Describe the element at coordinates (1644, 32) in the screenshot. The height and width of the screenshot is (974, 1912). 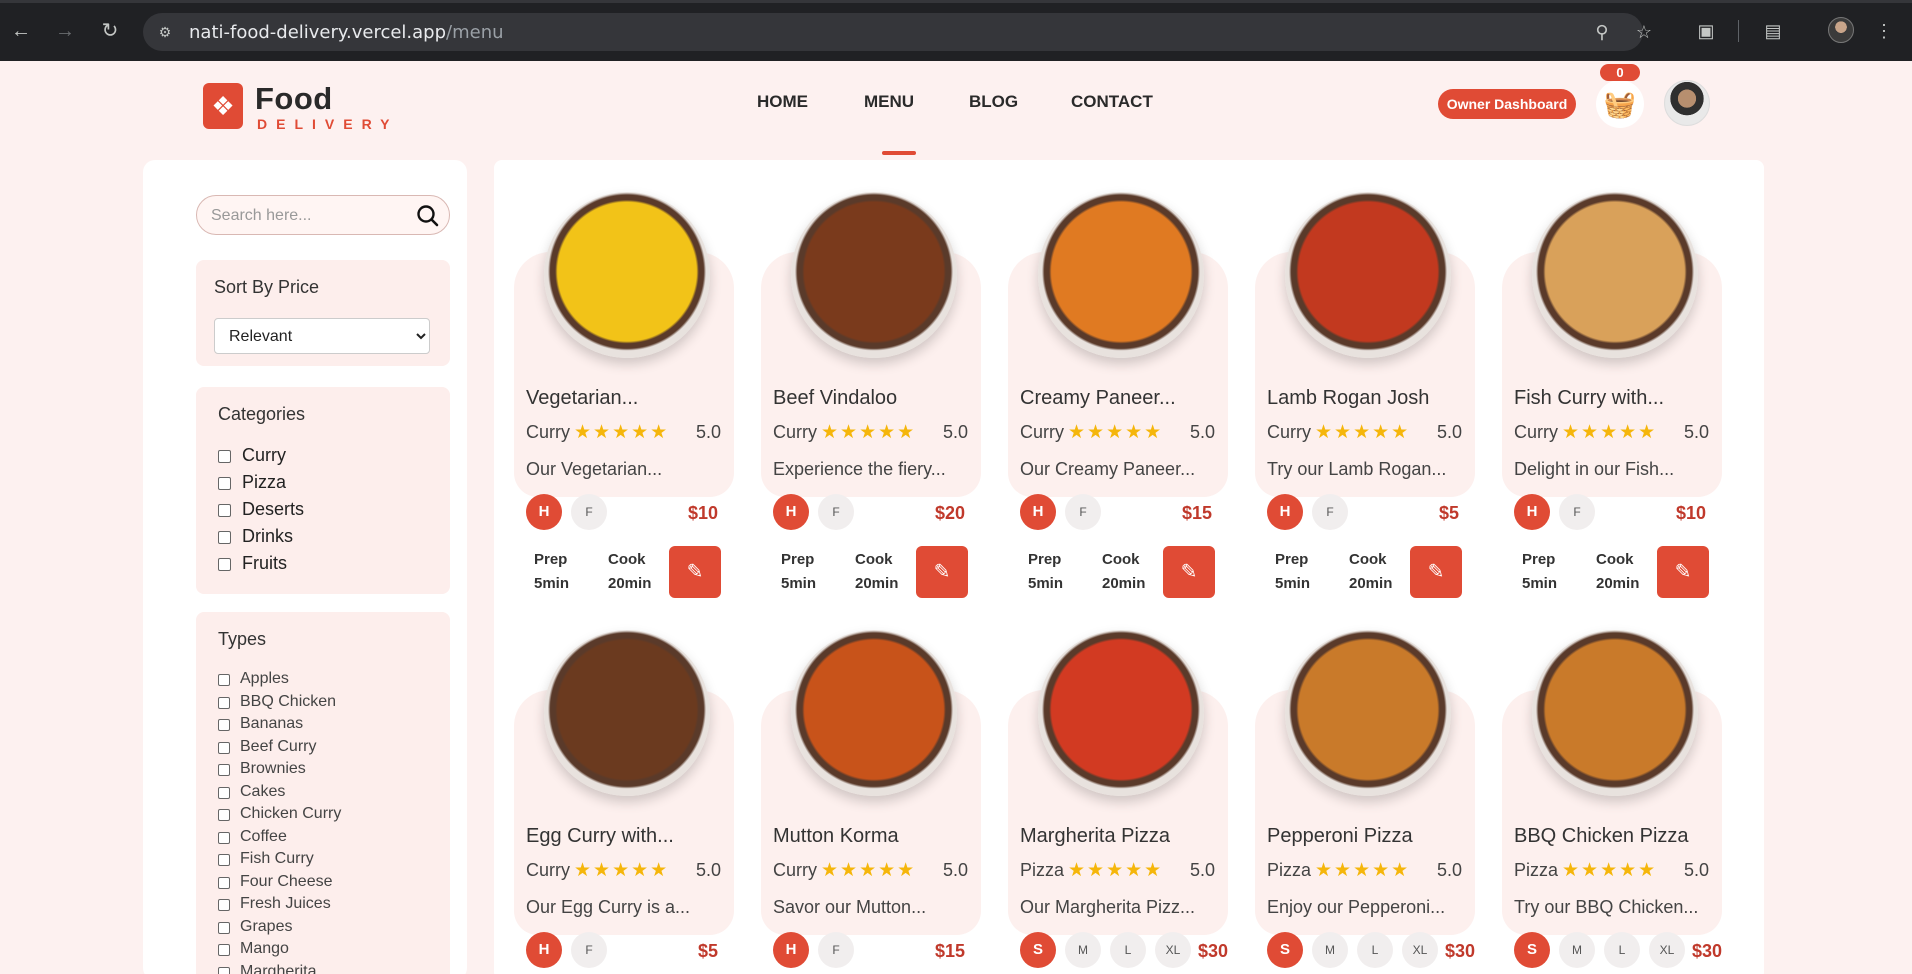
I see `bookmark-star-icon: ☆` at that location.